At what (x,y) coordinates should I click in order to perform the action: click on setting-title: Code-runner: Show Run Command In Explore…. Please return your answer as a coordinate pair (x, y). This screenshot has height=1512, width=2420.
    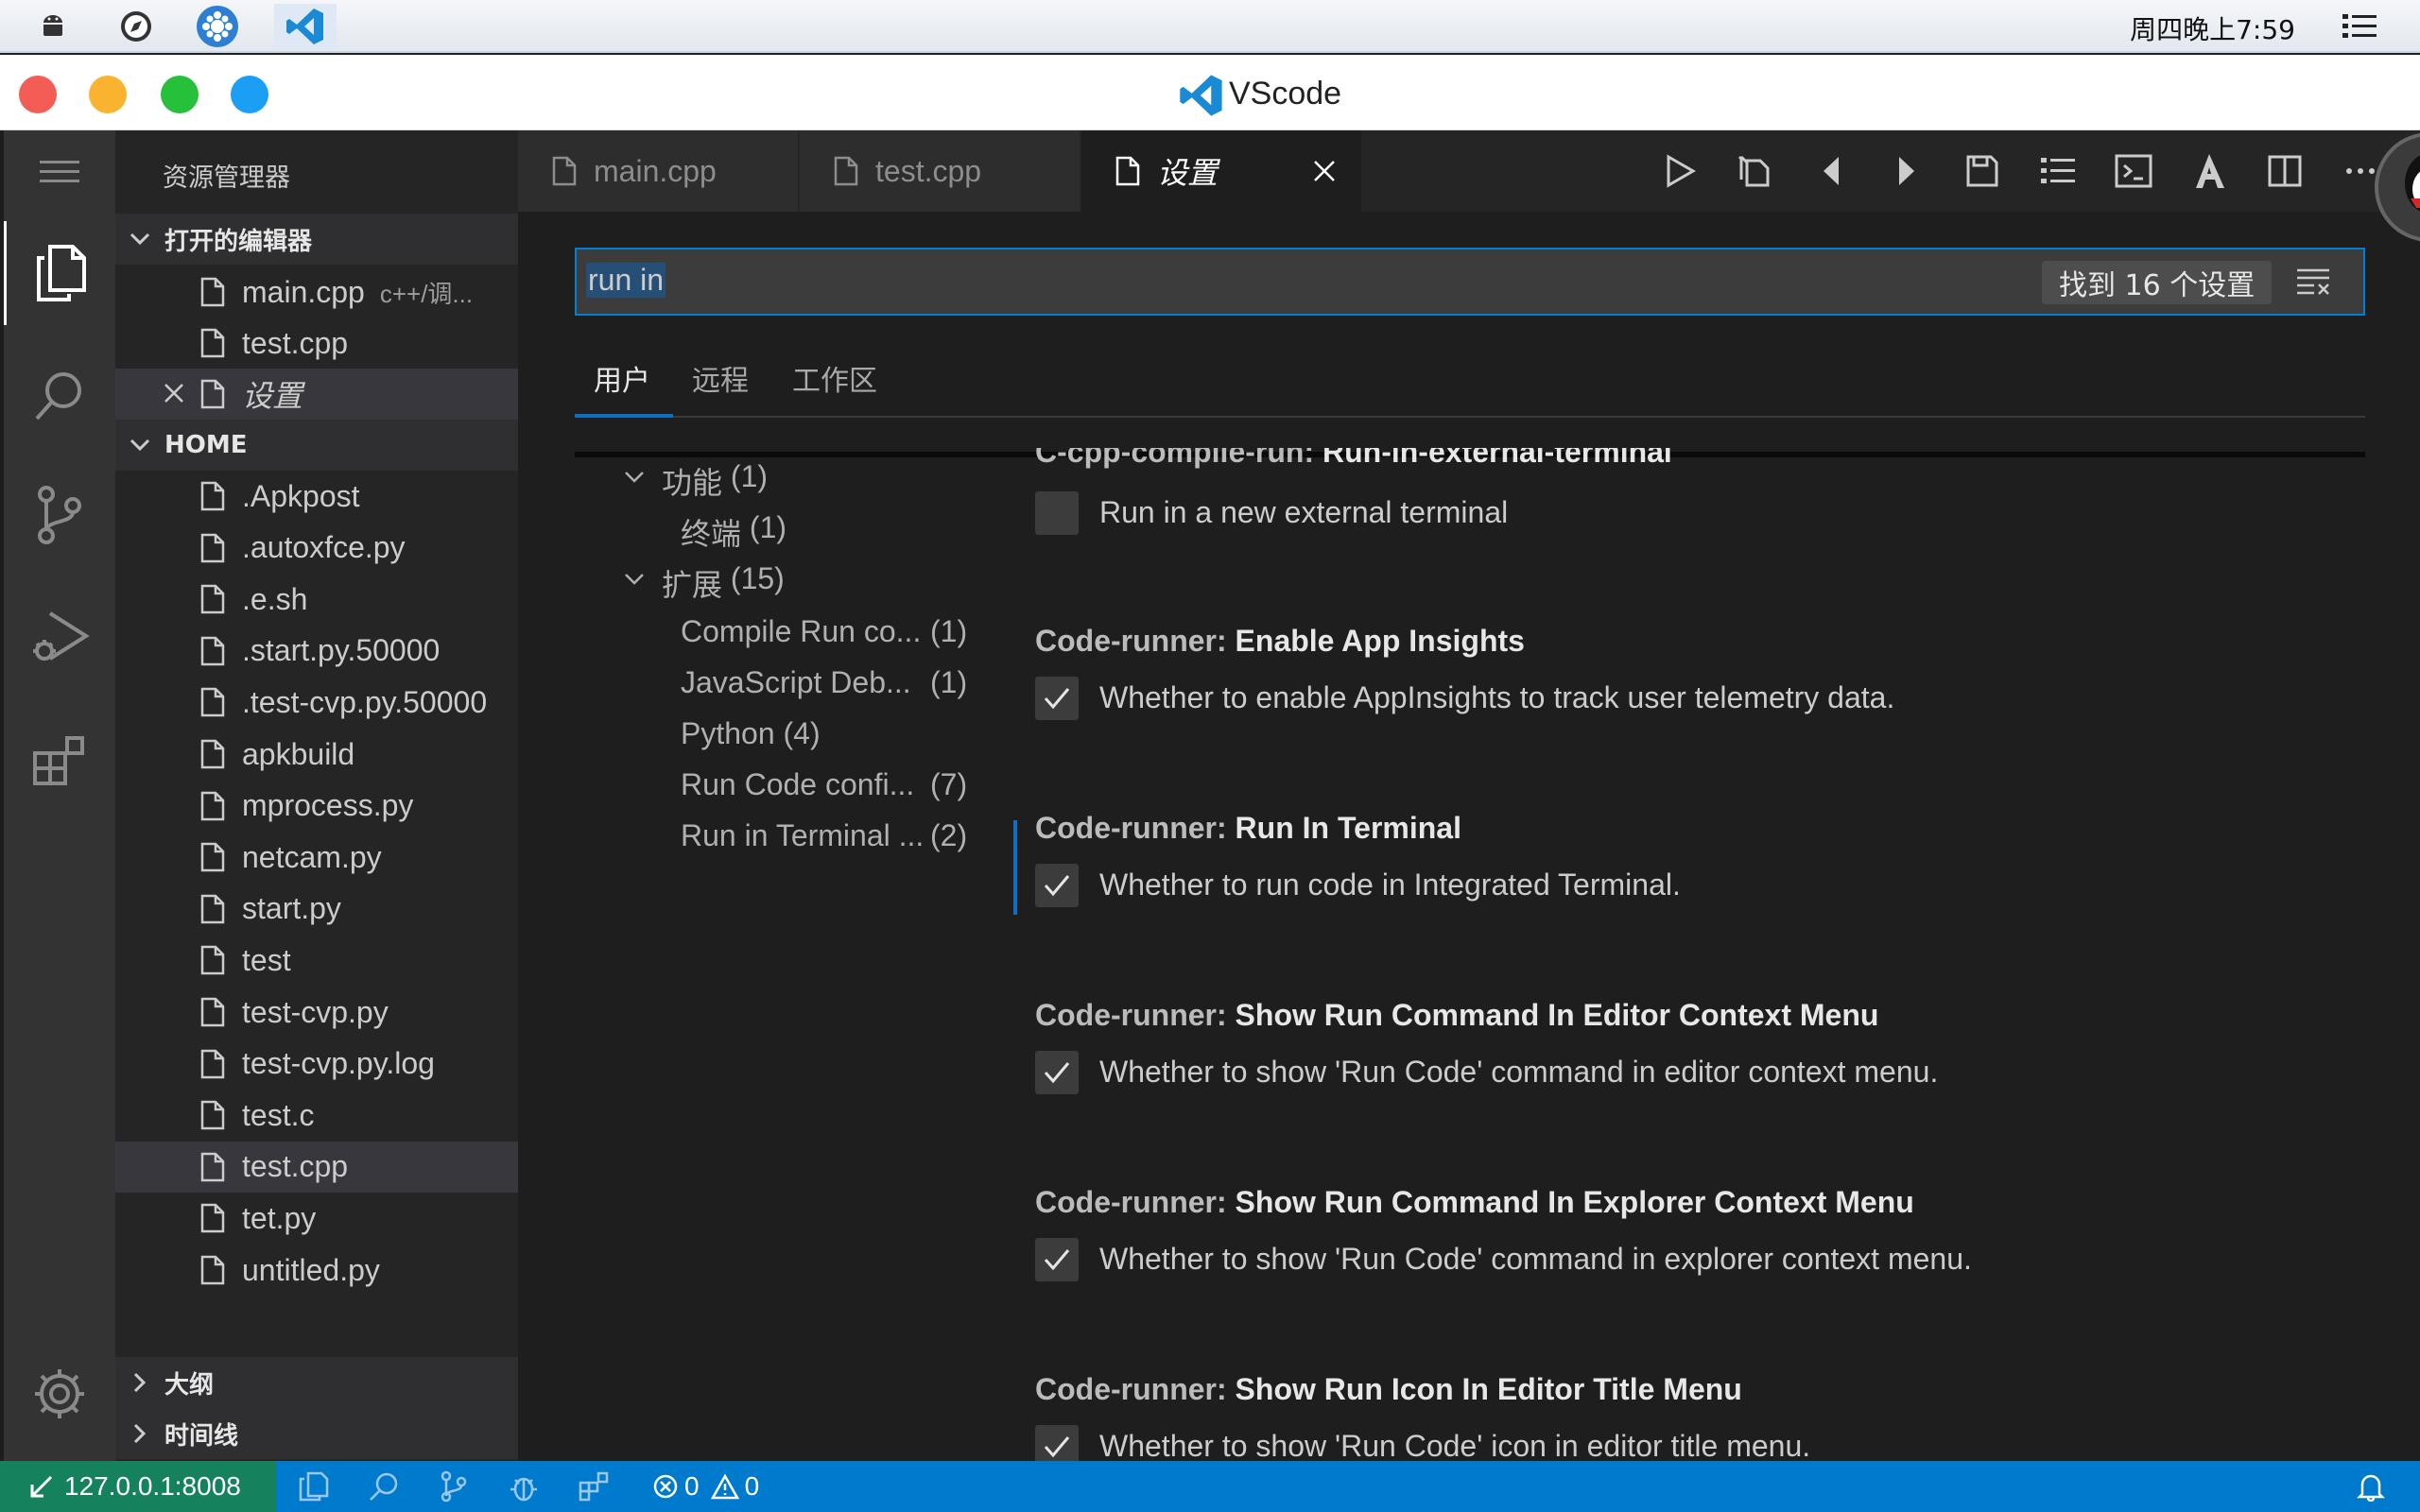
    Looking at the image, I should click on (1474, 1202).